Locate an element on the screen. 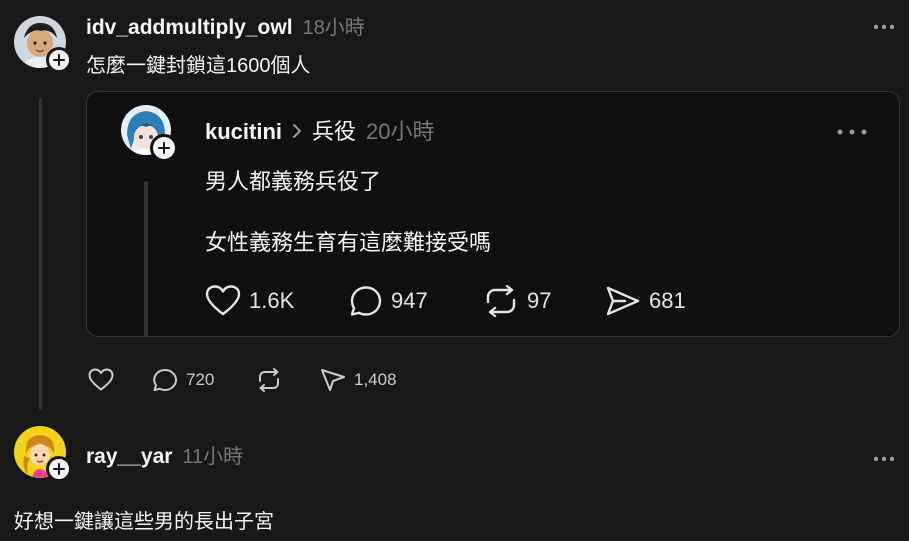 The image size is (909, 541). post2-more-options-button is located at coordinates (884, 458).